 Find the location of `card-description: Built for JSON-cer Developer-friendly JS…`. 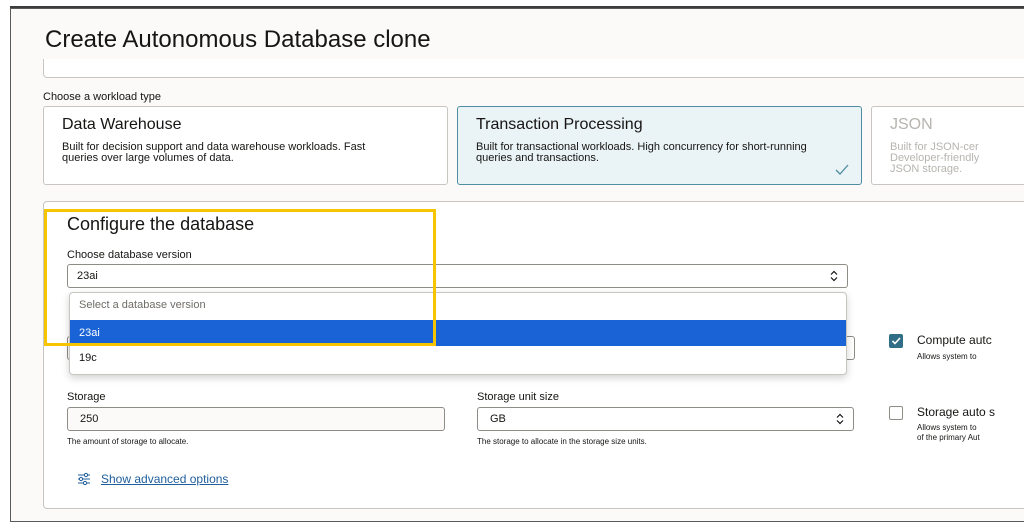

card-description: Built for JSON-cer Developer-friendly JS… is located at coordinates (935, 158).